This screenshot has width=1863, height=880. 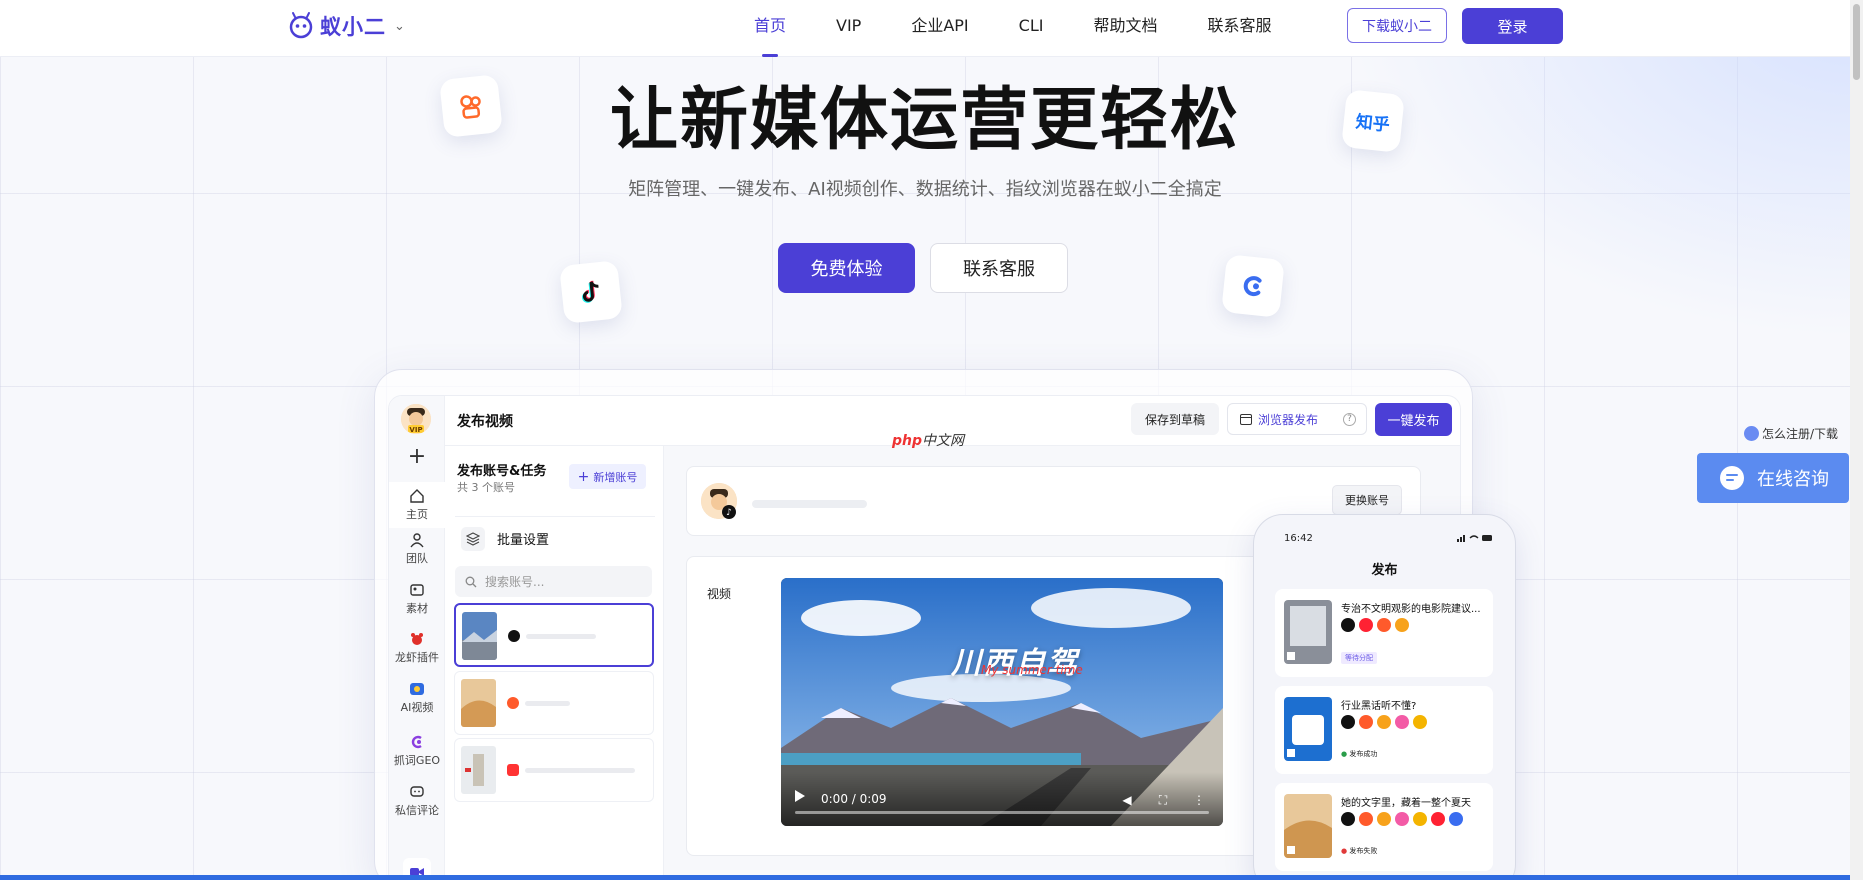 What do you see at coordinates (1512, 26) in the screenshot?
I see `login-button: 登录` at bounding box center [1512, 26].